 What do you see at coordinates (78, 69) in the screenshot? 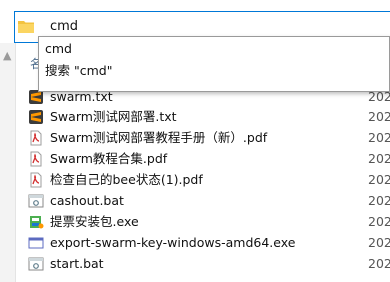
I see `suggestion-search-item: 搜索 "cmd"` at bounding box center [78, 69].